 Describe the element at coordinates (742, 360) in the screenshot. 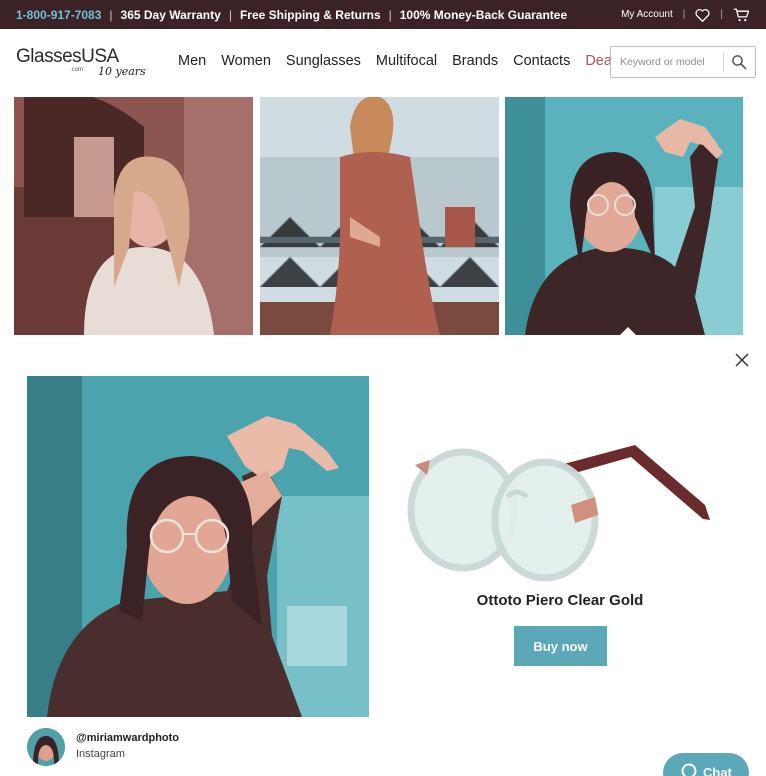

I see `close-icon` at that location.